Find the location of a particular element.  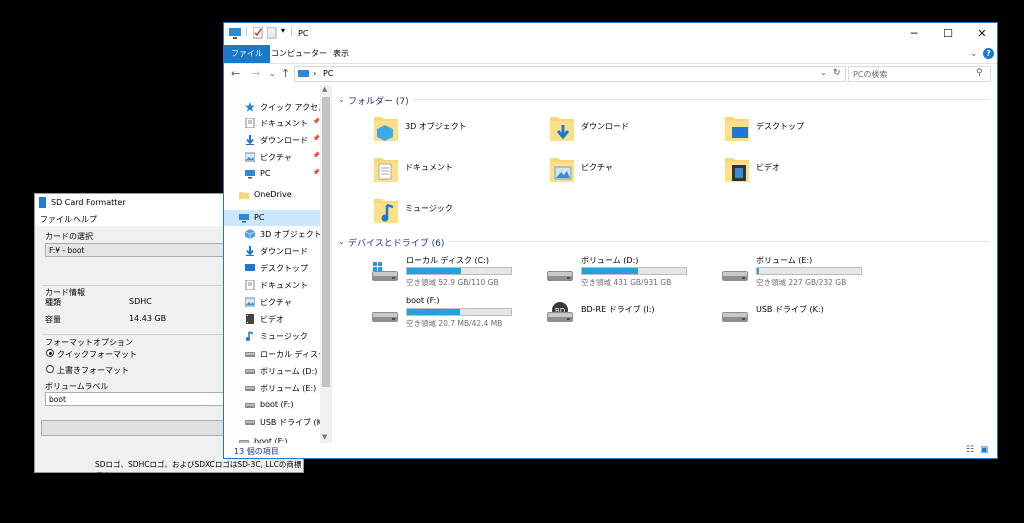

folder-item: ダウンロード is located at coordinates (629, 131).